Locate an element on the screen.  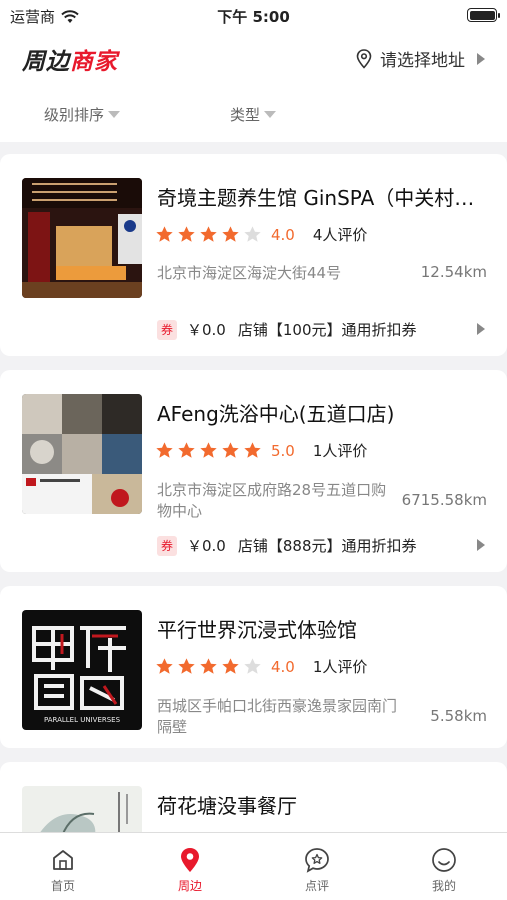
merchant-name: 荷花塘没事餐厅 is located at coordinates (227, 806).